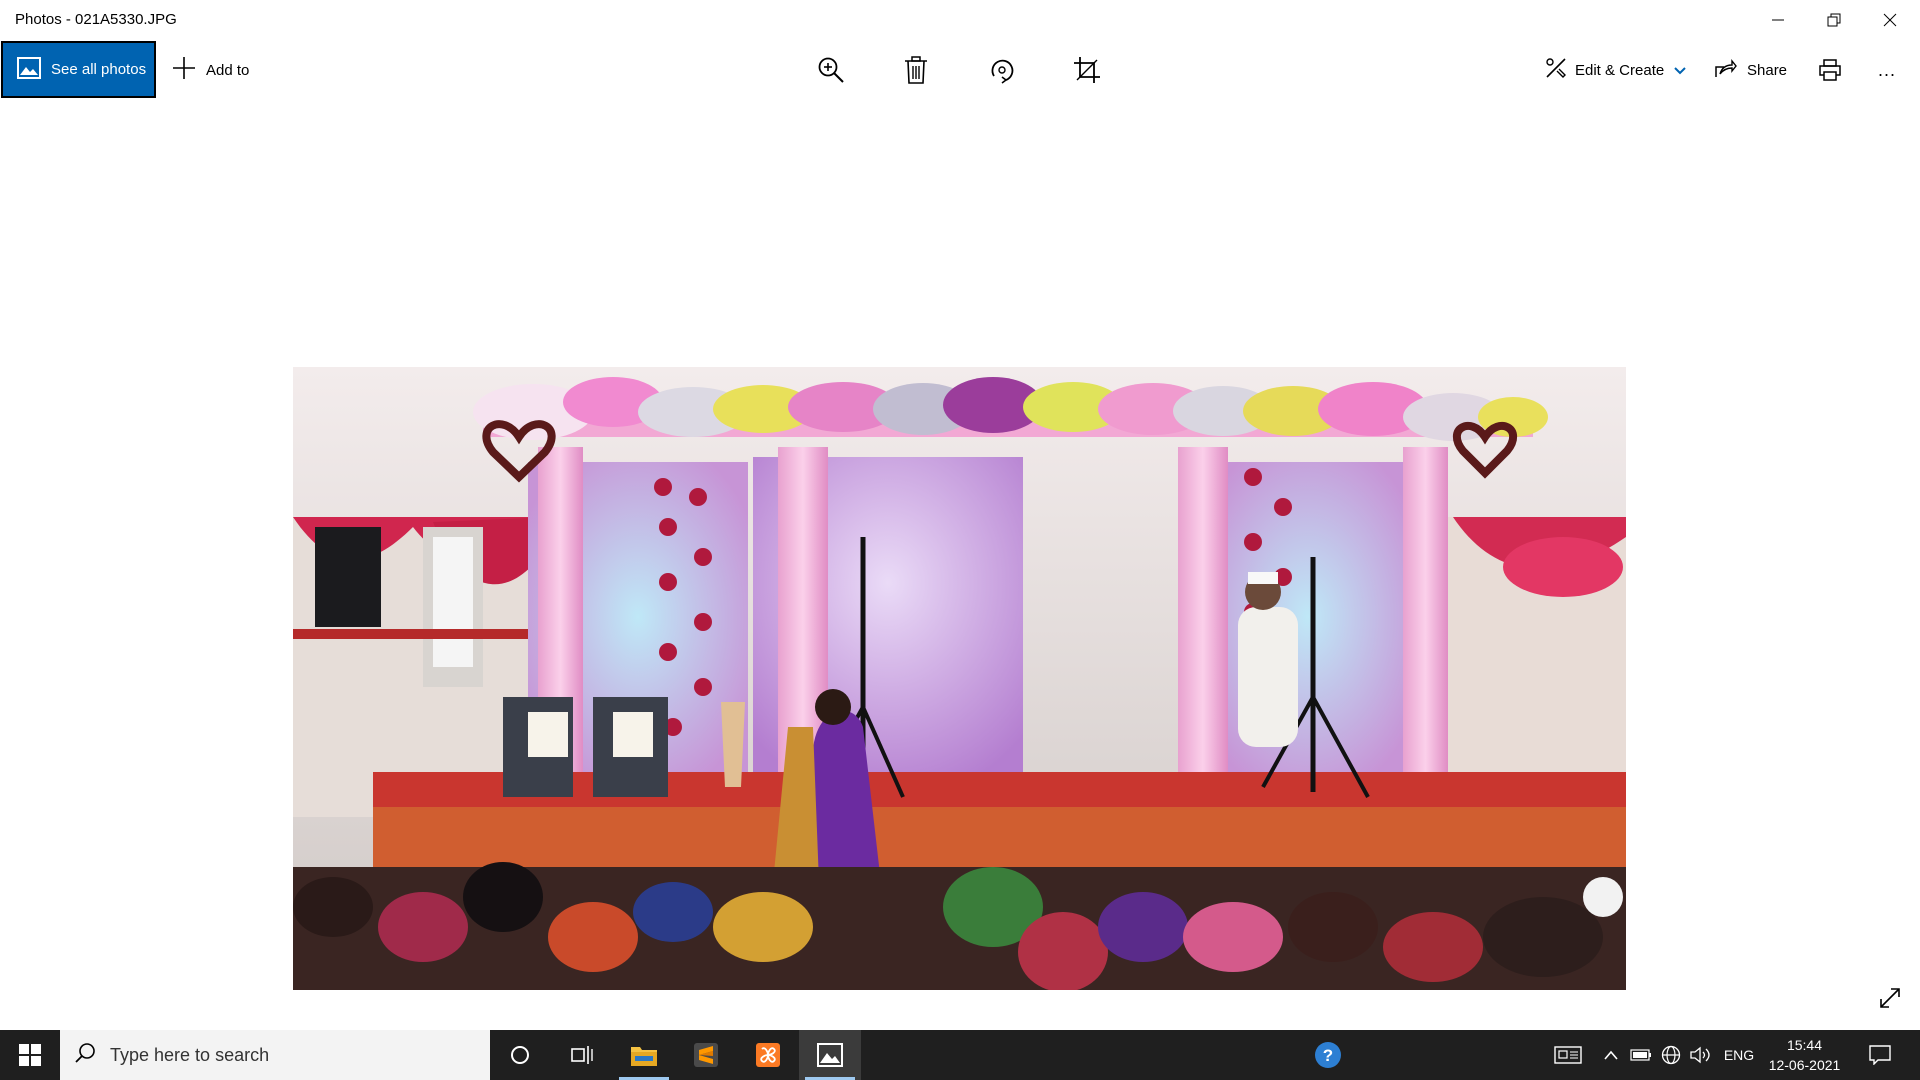  I want to click on rotate-button, so click(1002, 70).